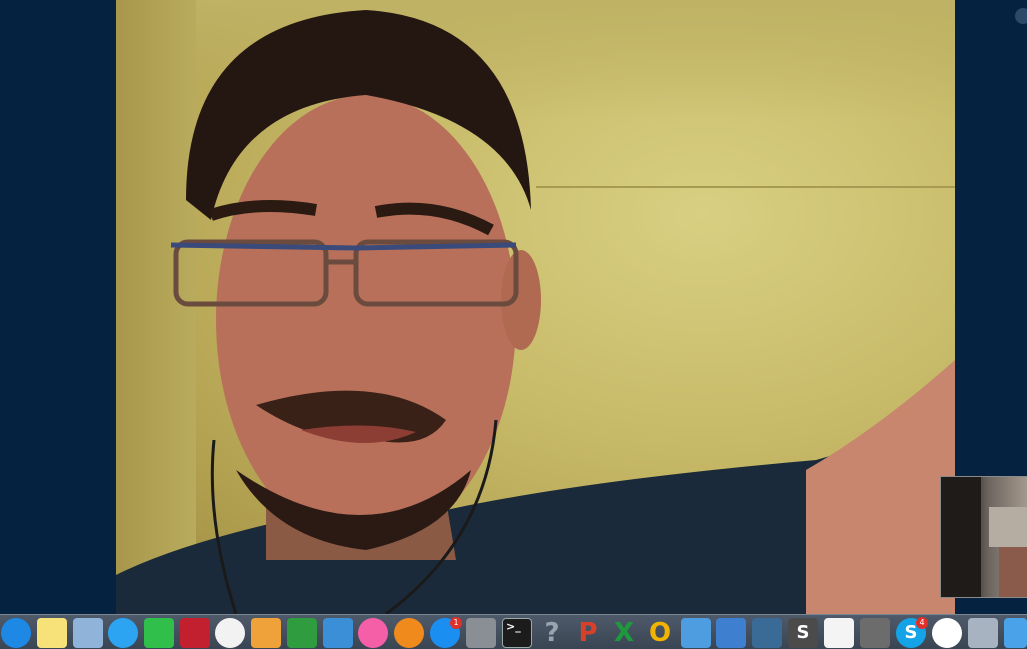 Image resolution: width=1027 pixels, height=649 pixels. What do you see at coordinates (922, 623) in the screenshot?
I see `skype-badge: 4` at bounding box center [922, 623].